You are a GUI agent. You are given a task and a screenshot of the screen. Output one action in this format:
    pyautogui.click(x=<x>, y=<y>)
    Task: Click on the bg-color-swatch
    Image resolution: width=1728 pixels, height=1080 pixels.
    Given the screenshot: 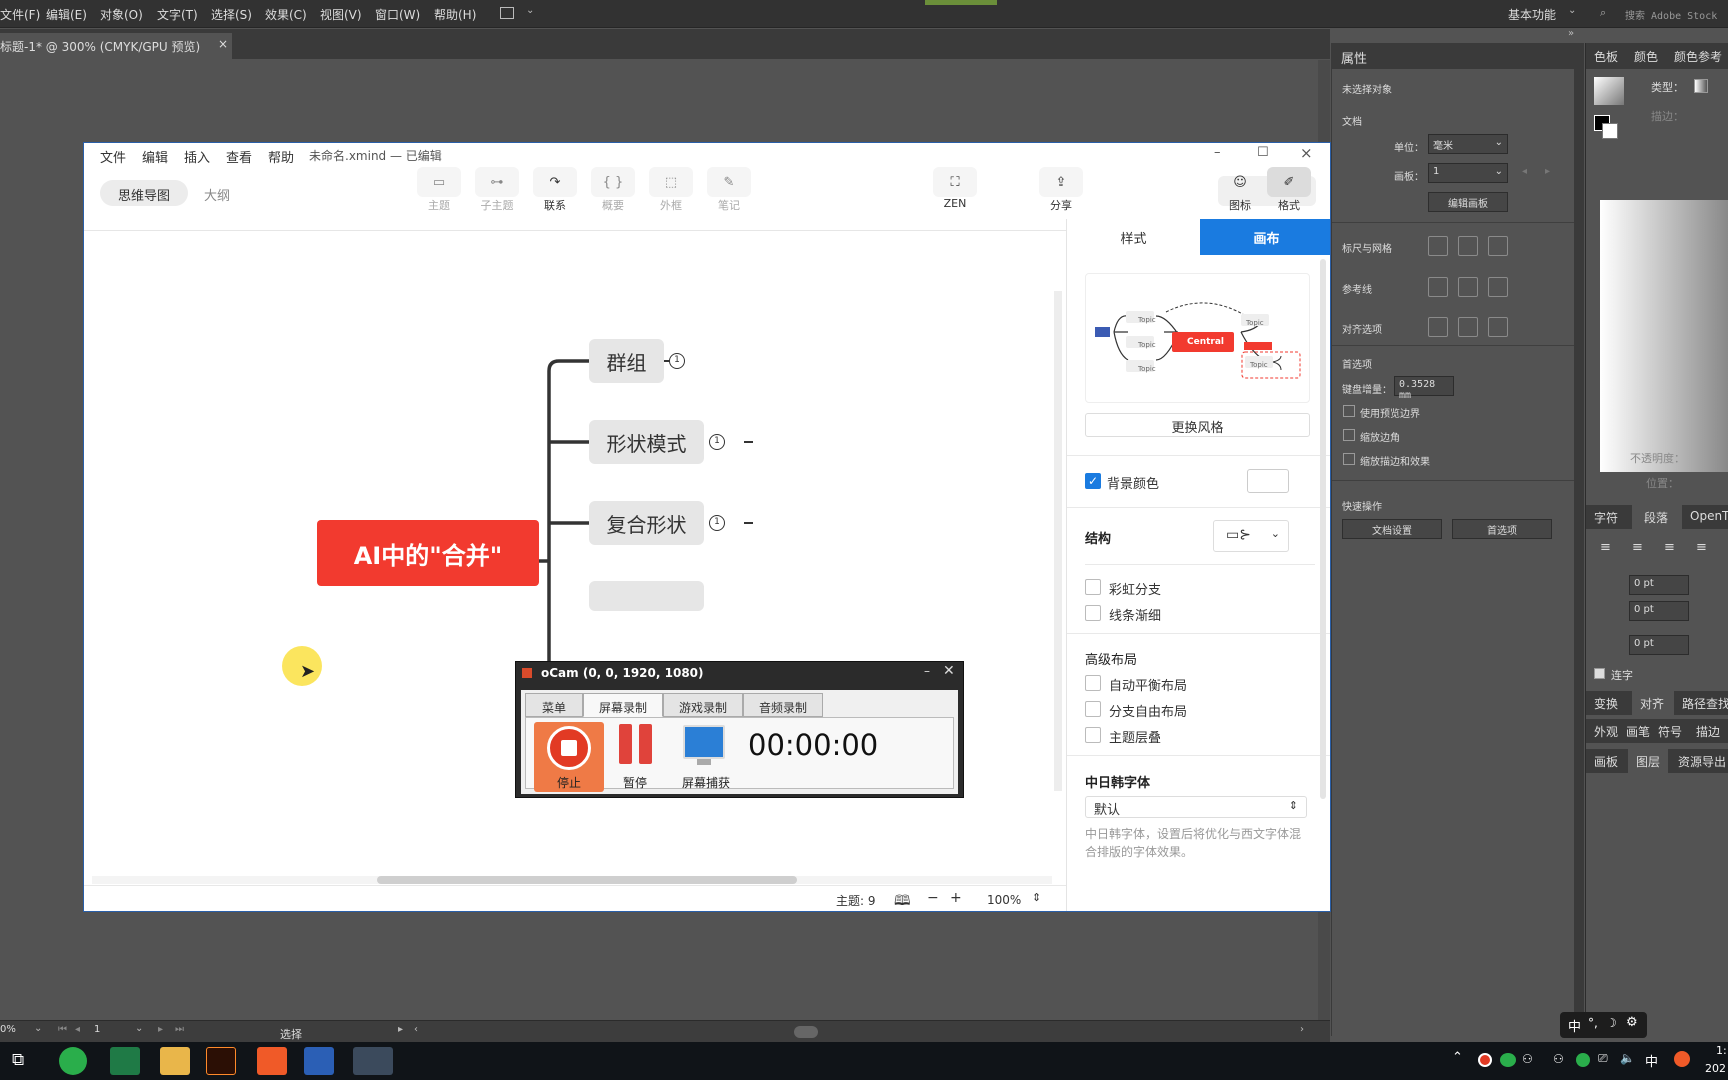 What is the action you would take?
    pyautogui.click(x=1268, y=481)
    